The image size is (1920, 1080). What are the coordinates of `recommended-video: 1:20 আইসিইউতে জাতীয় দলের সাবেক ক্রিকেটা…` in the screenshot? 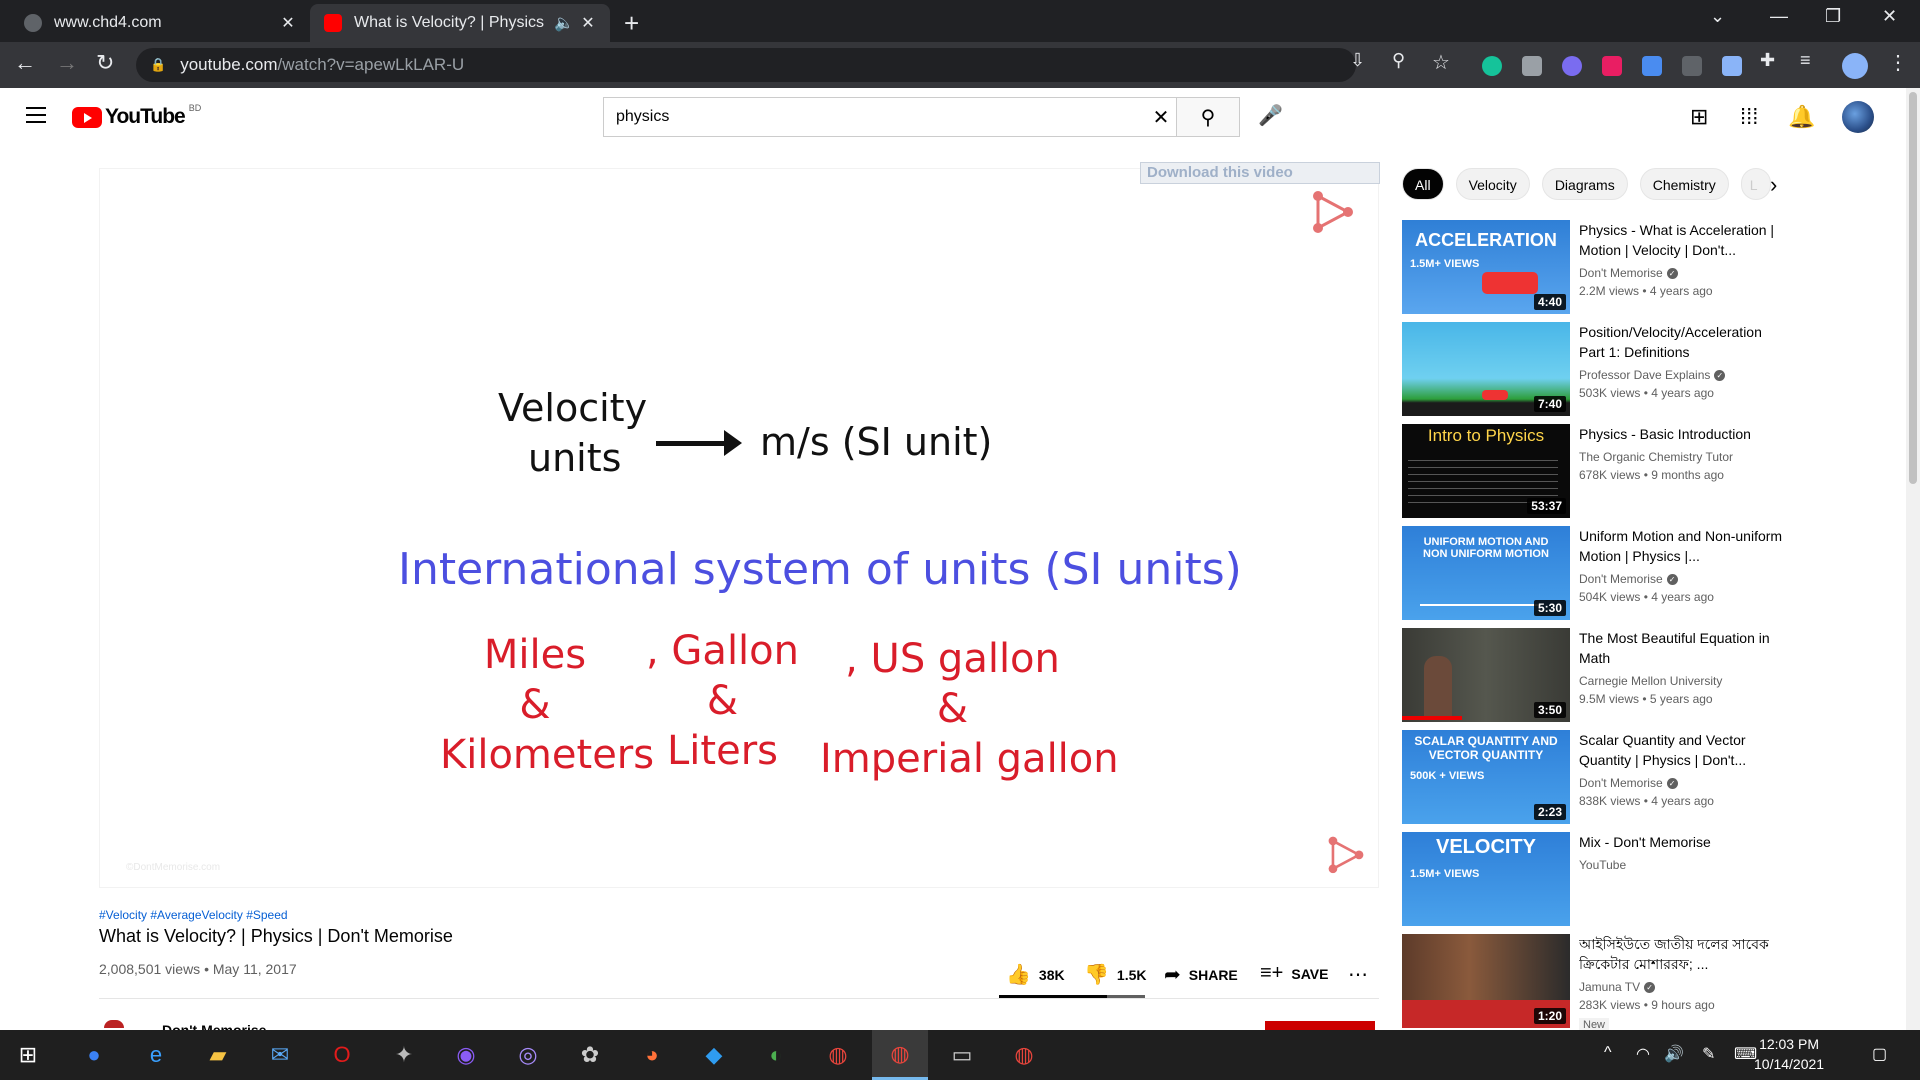 It's located at (1602, 983).